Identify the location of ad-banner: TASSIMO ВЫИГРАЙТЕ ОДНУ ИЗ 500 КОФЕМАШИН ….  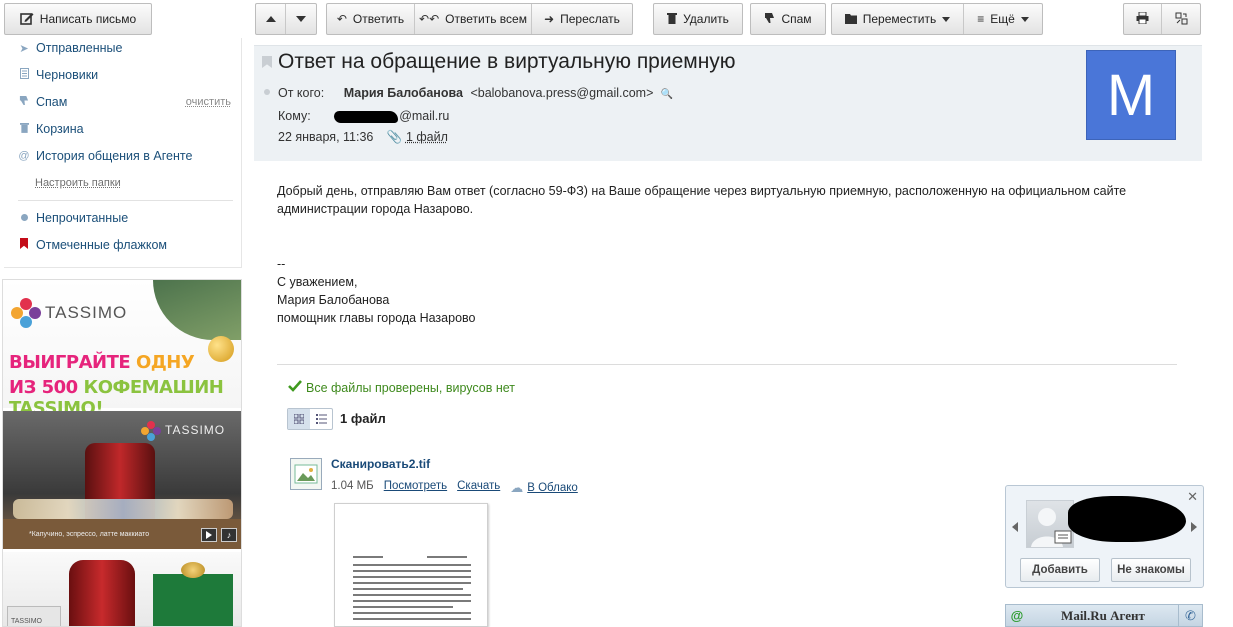
(122, 453).